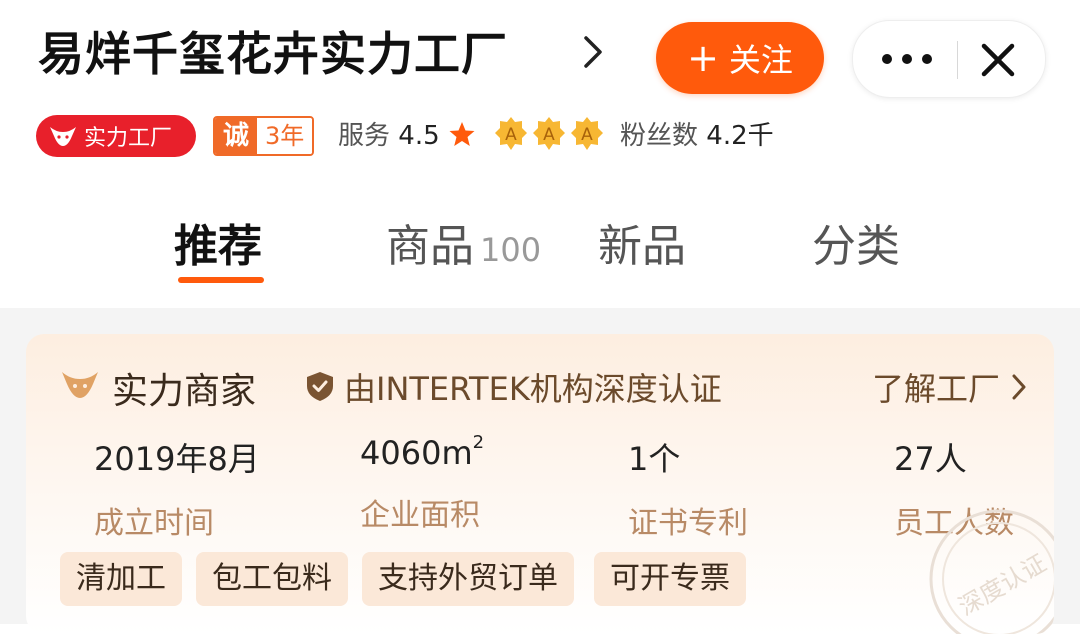  Describe the element at coordinates (670, 579) in the screenshot. I see `service-tag: 可开专票` at that location.